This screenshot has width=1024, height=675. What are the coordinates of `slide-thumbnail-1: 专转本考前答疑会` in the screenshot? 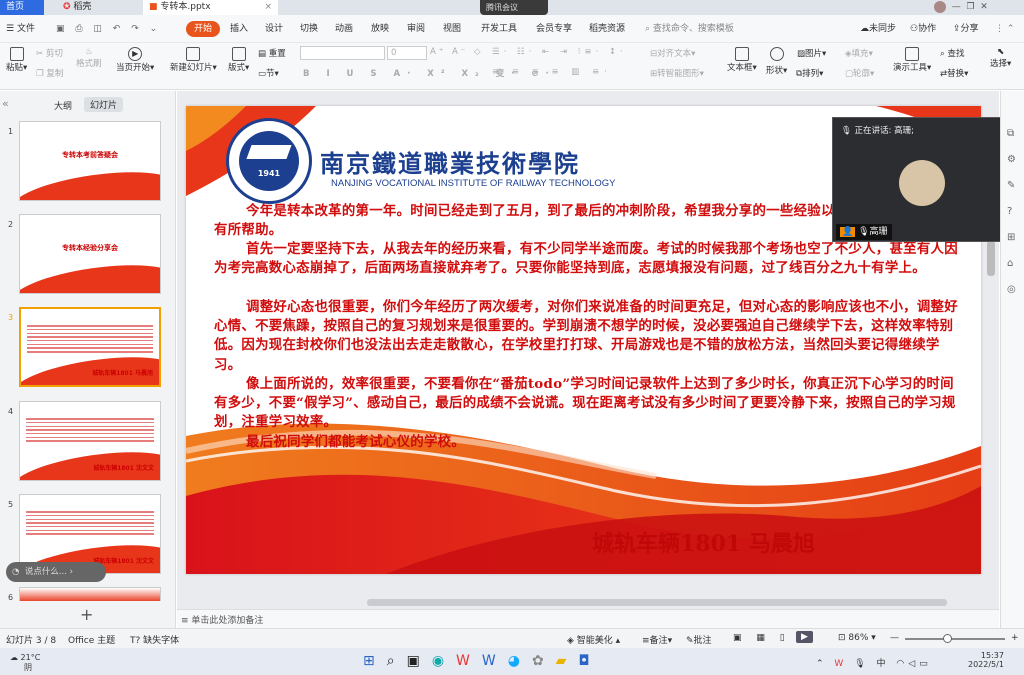 It's located at (90, 161).